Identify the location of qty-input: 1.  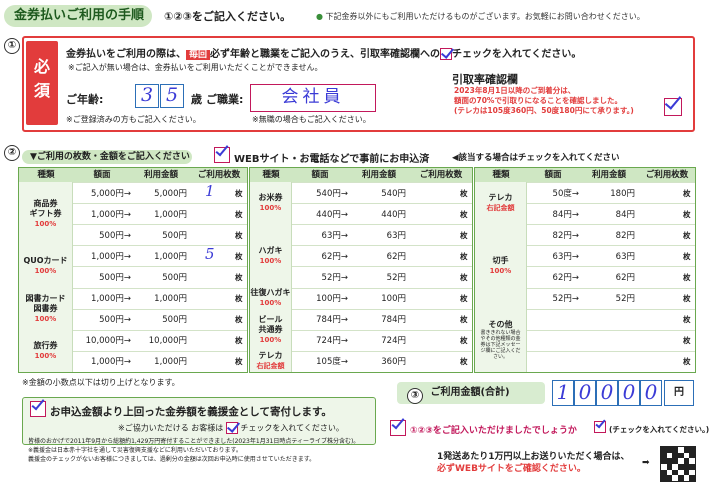
(217, 192).